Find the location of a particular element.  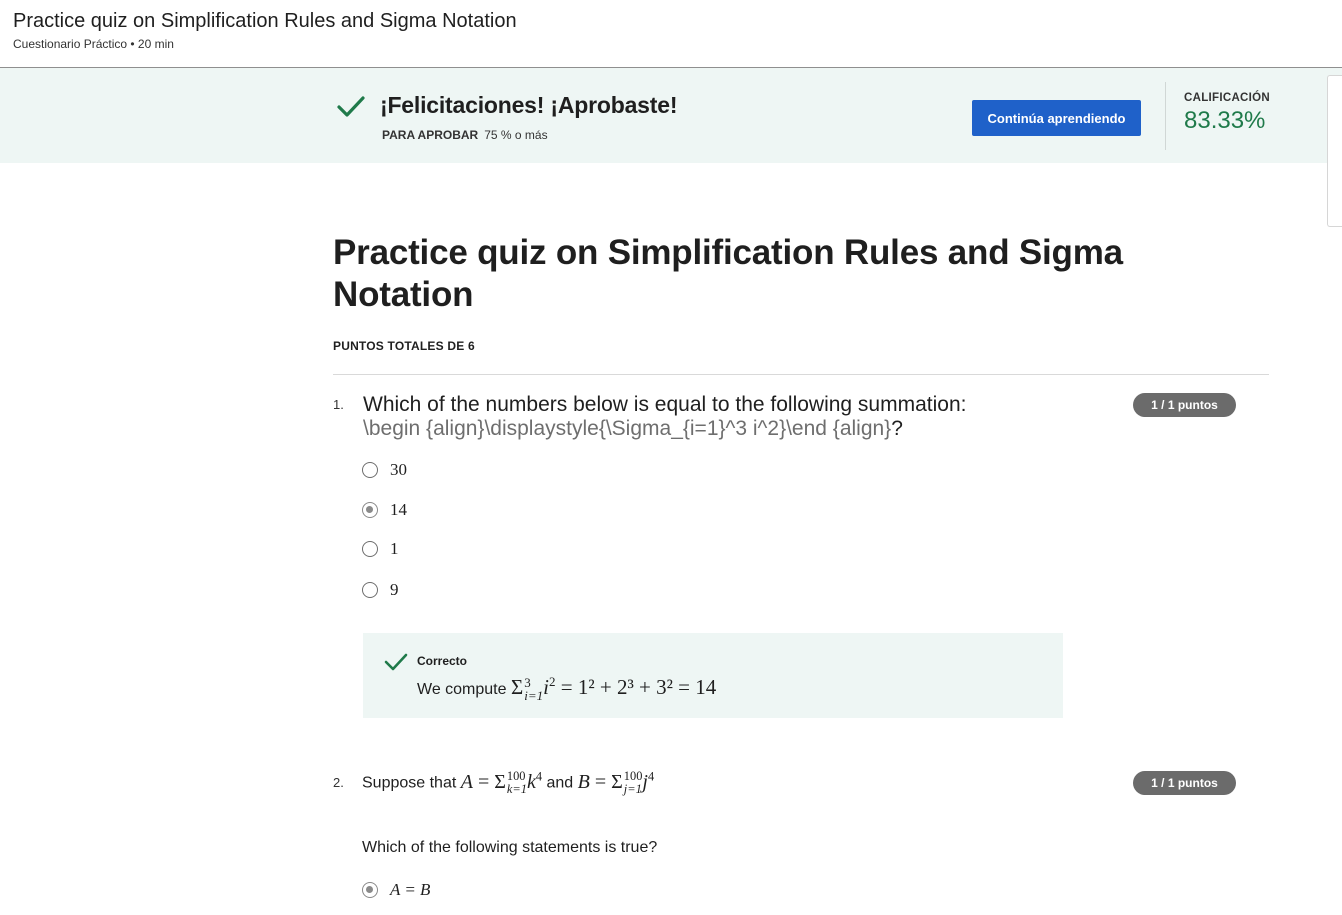

sum-lower-limit: i=1 is located at coordinates (534, 696).